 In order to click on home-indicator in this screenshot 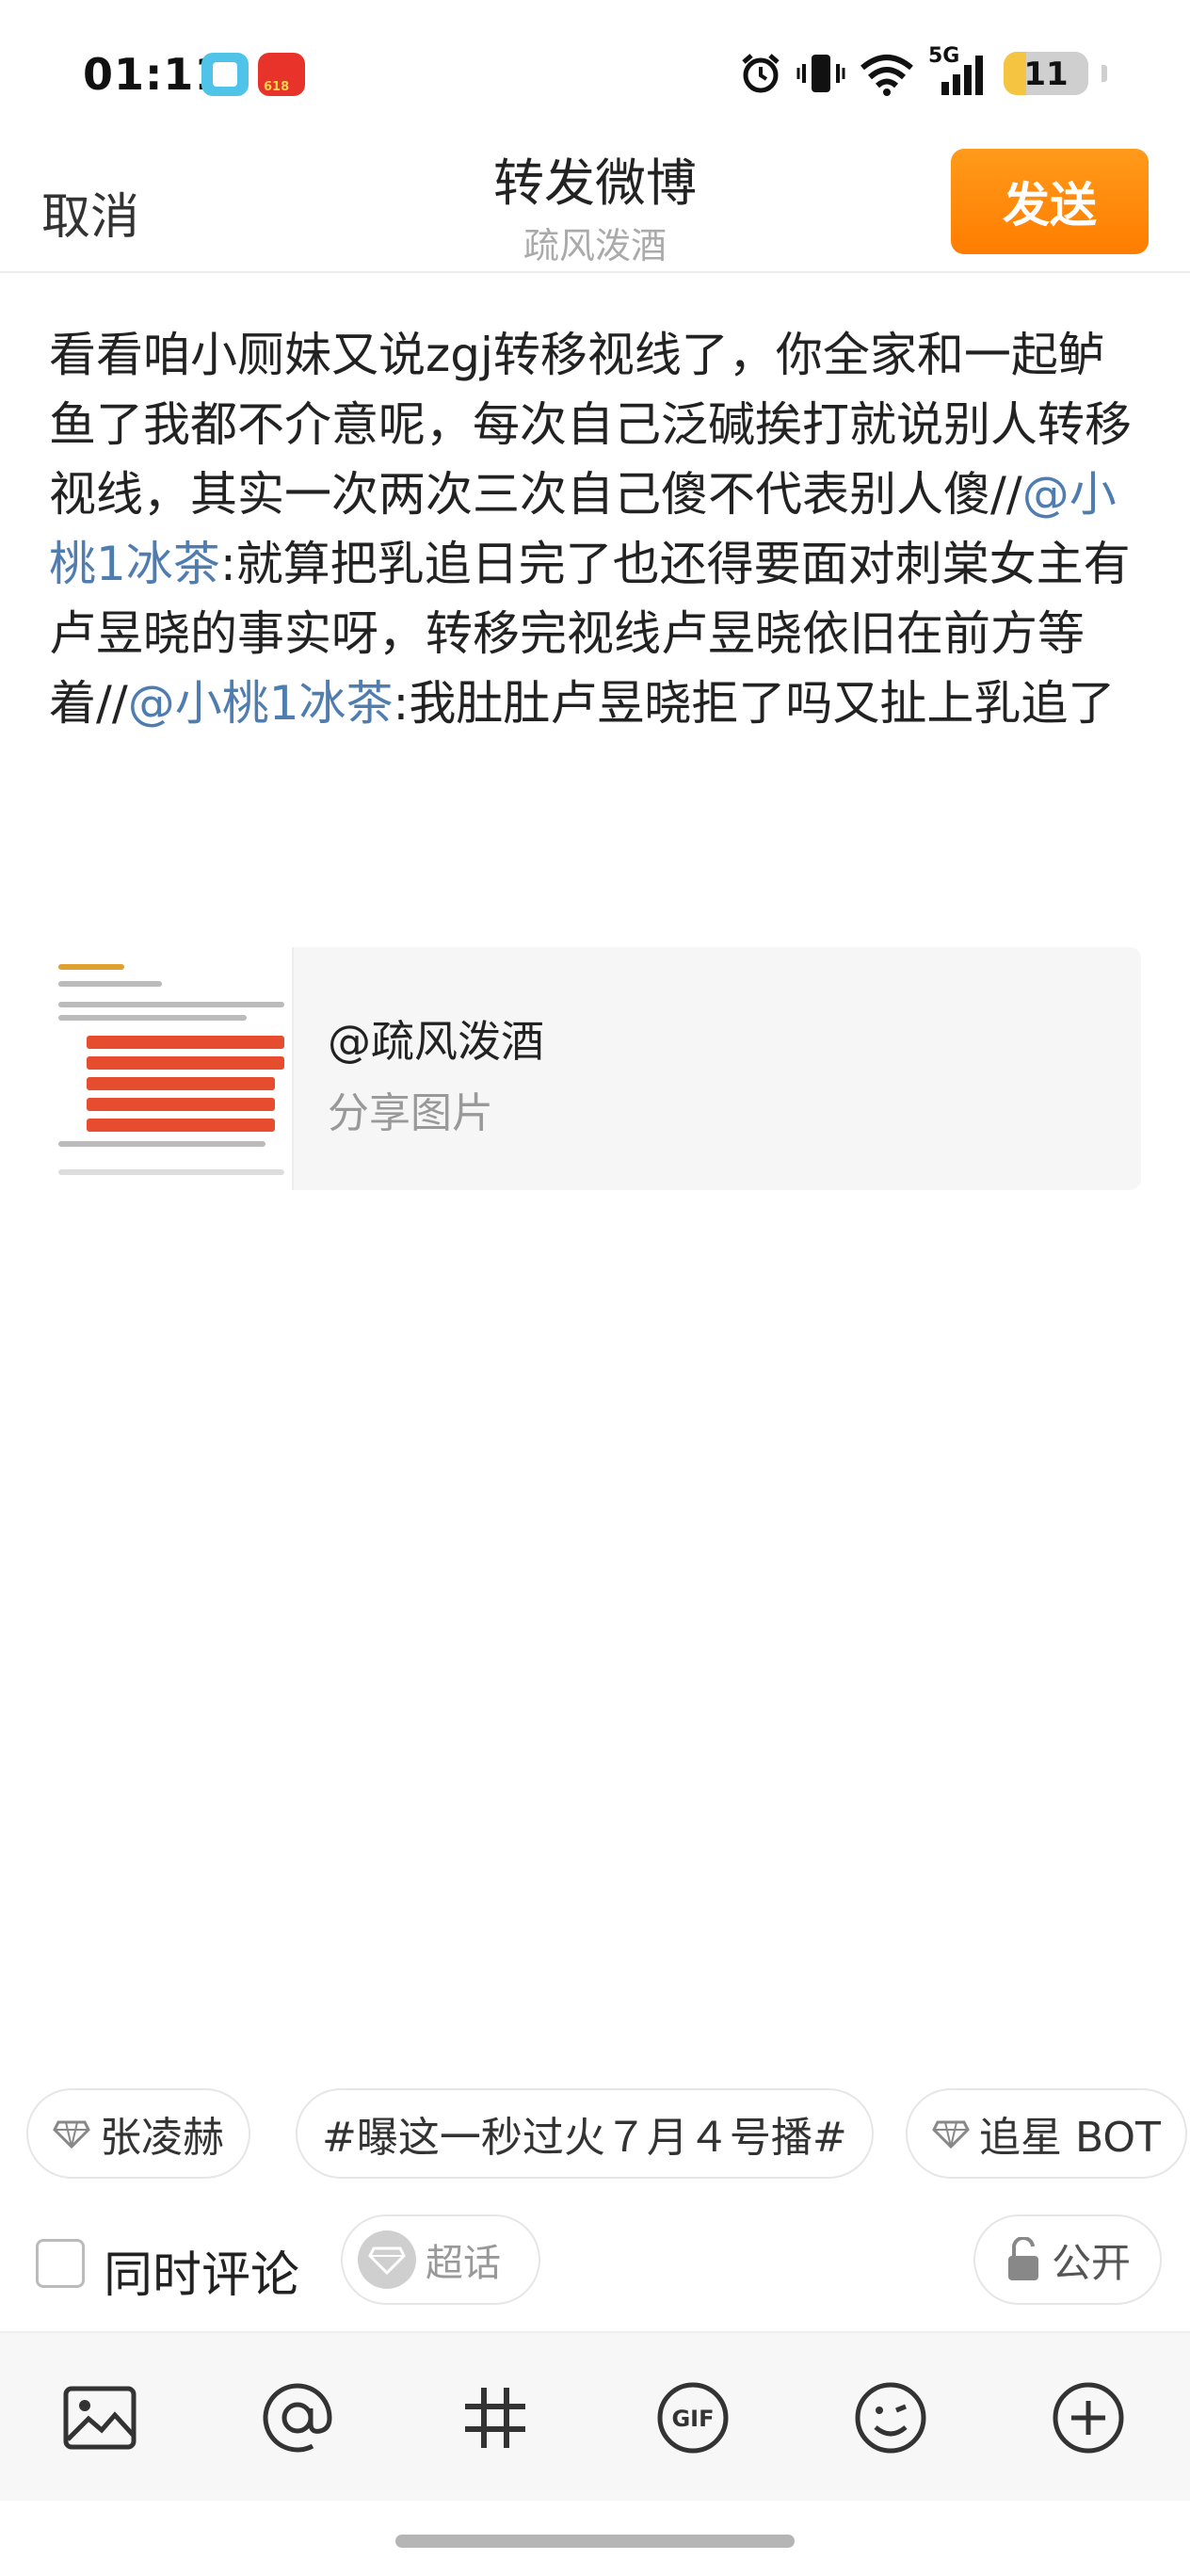, I will do `click(595, 2541)`.